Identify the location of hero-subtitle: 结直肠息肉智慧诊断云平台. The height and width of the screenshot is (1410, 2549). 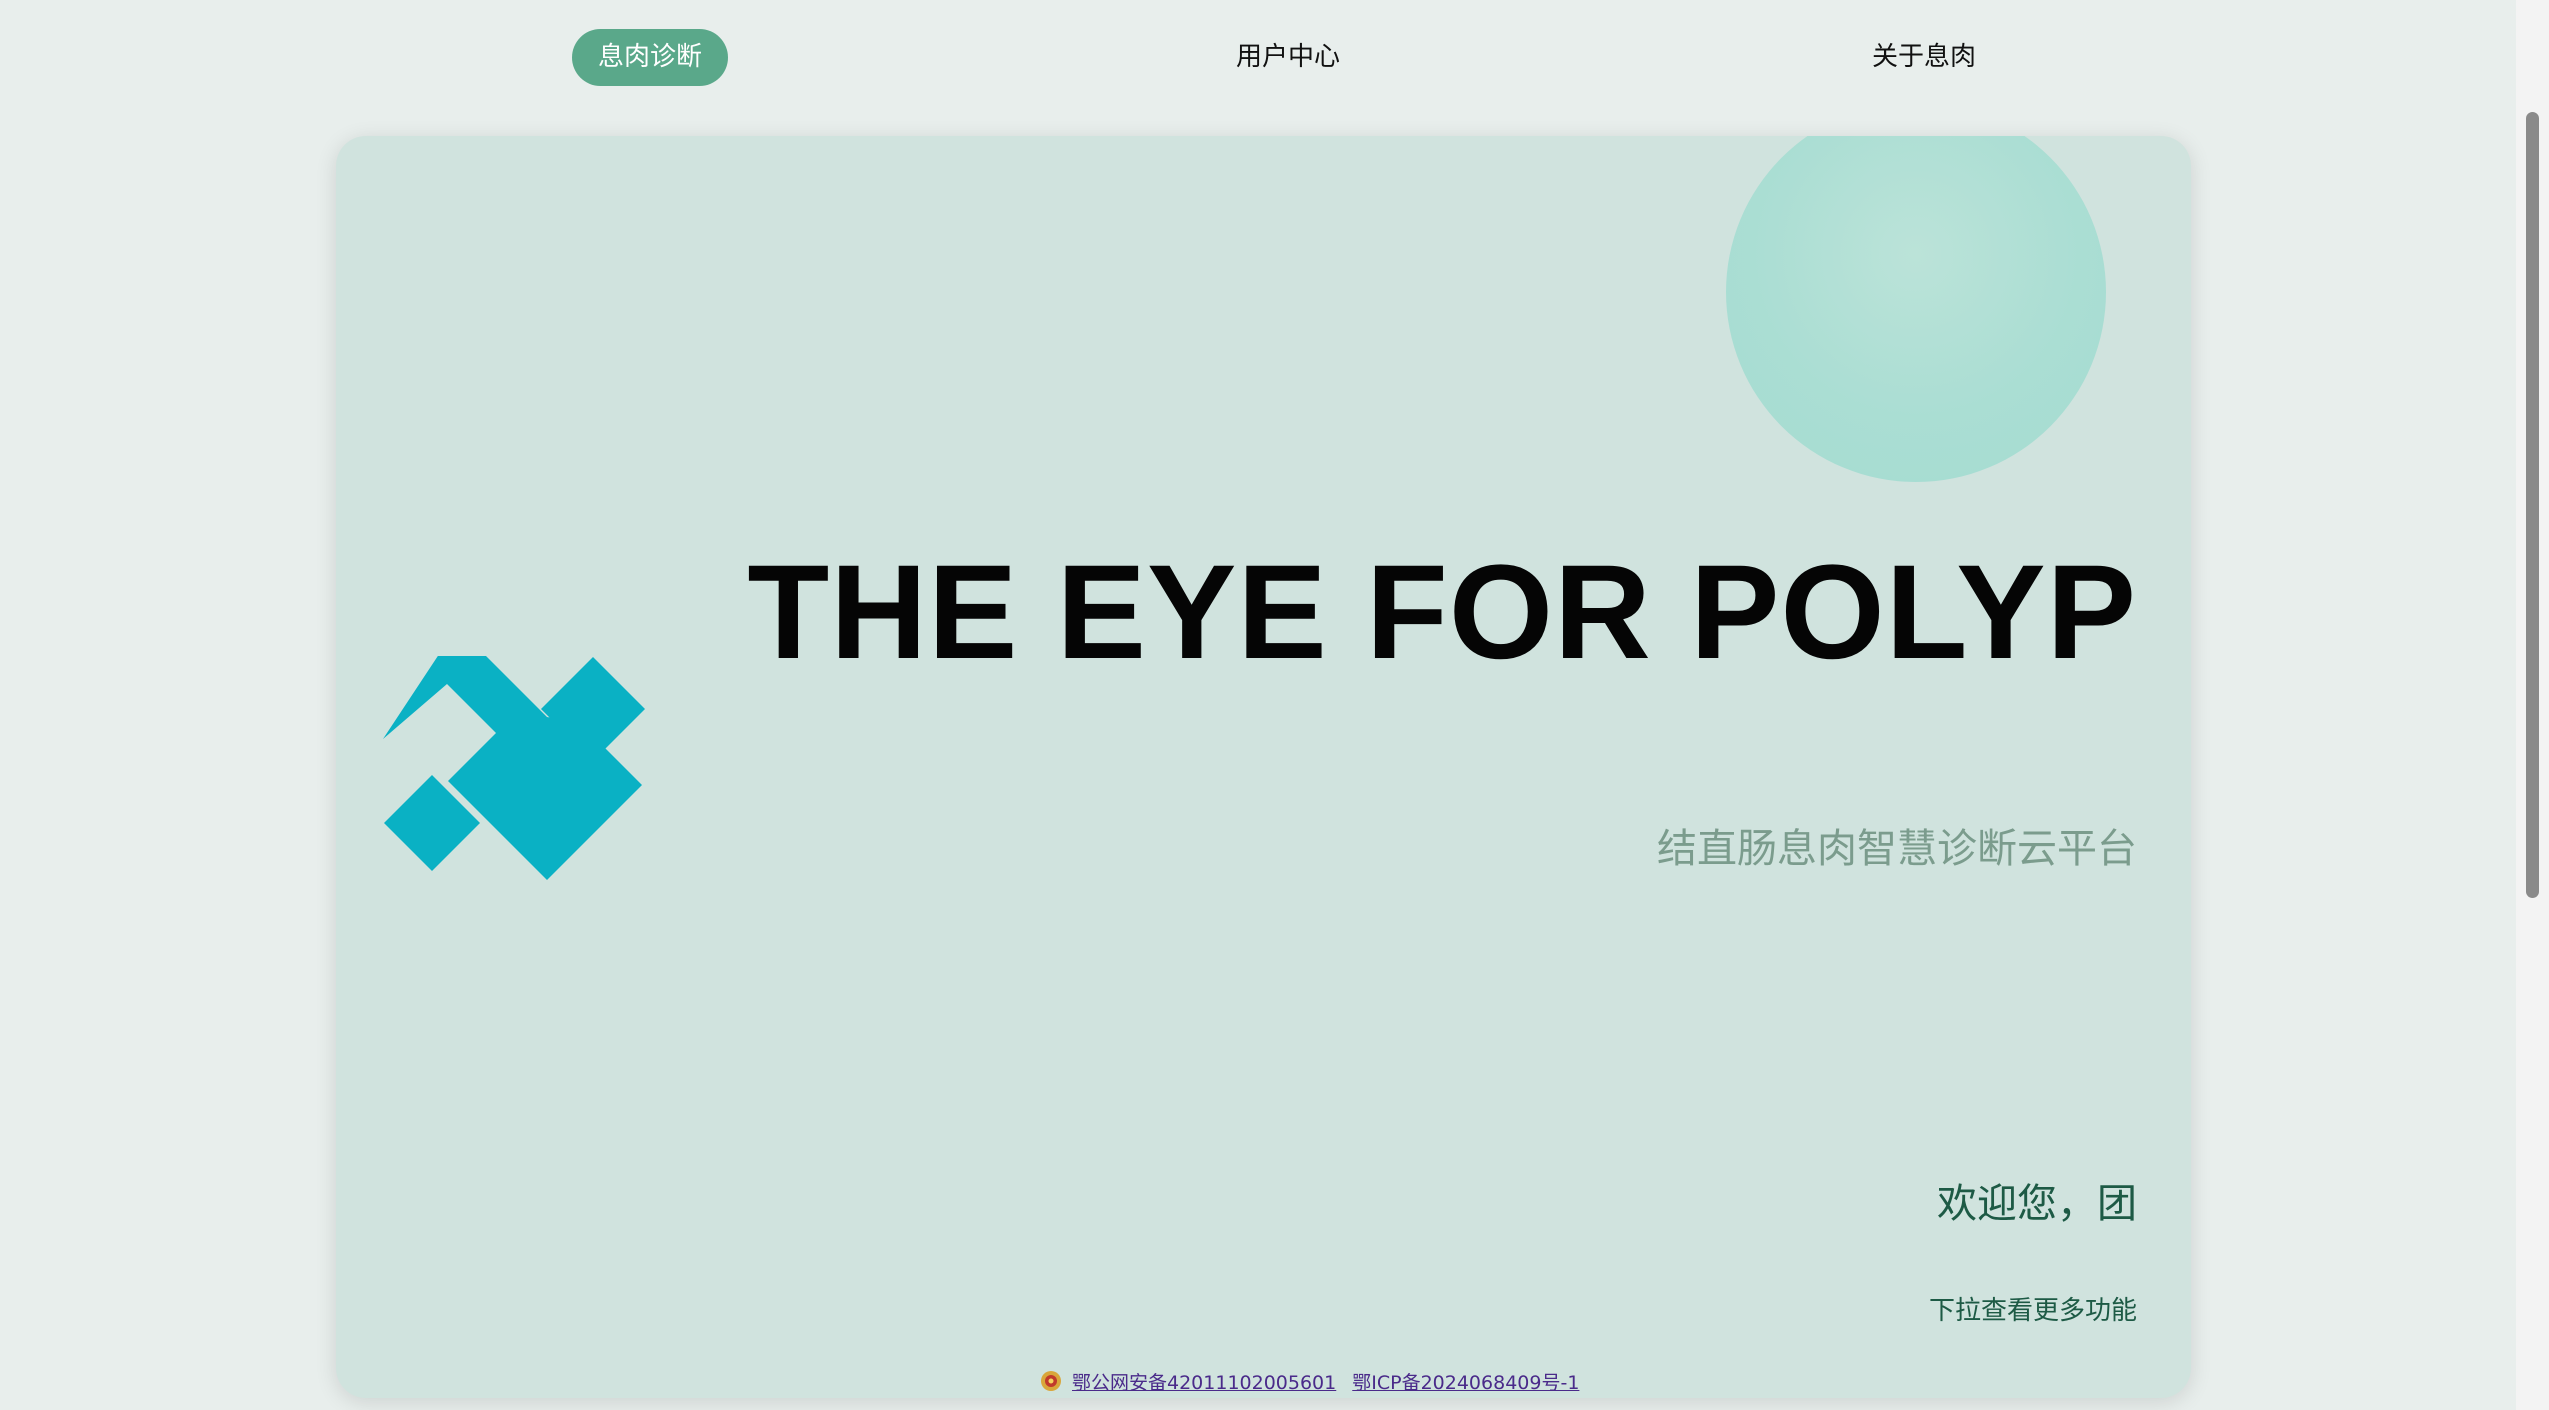
(1897, 849).